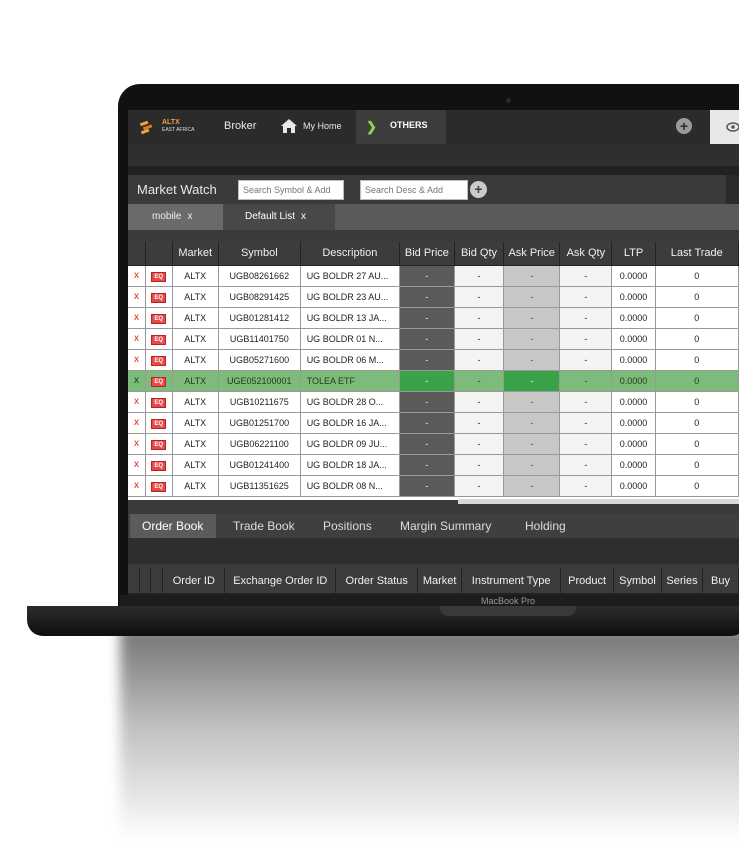  Describe the element at coordinates (427, 254) in the screenshot. I see `column-header: Bid Price` at that location.